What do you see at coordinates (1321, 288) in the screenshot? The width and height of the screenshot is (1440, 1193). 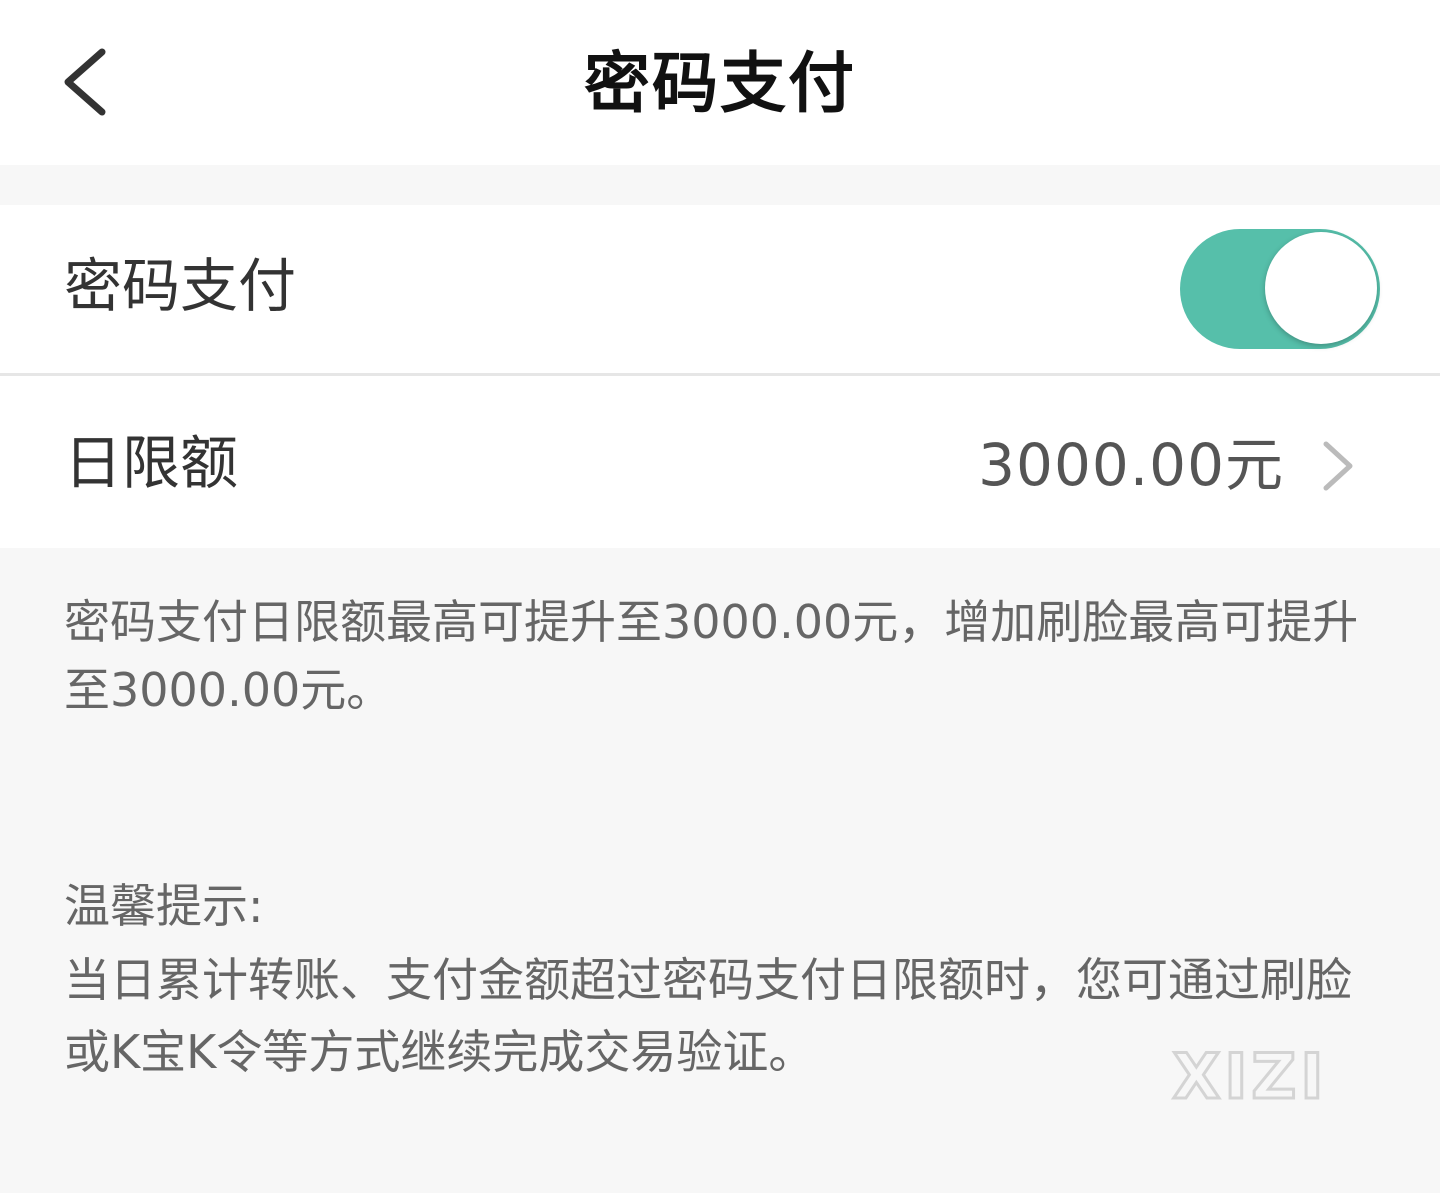 I see `toggle-knob` at bounding box center [1321, 288].